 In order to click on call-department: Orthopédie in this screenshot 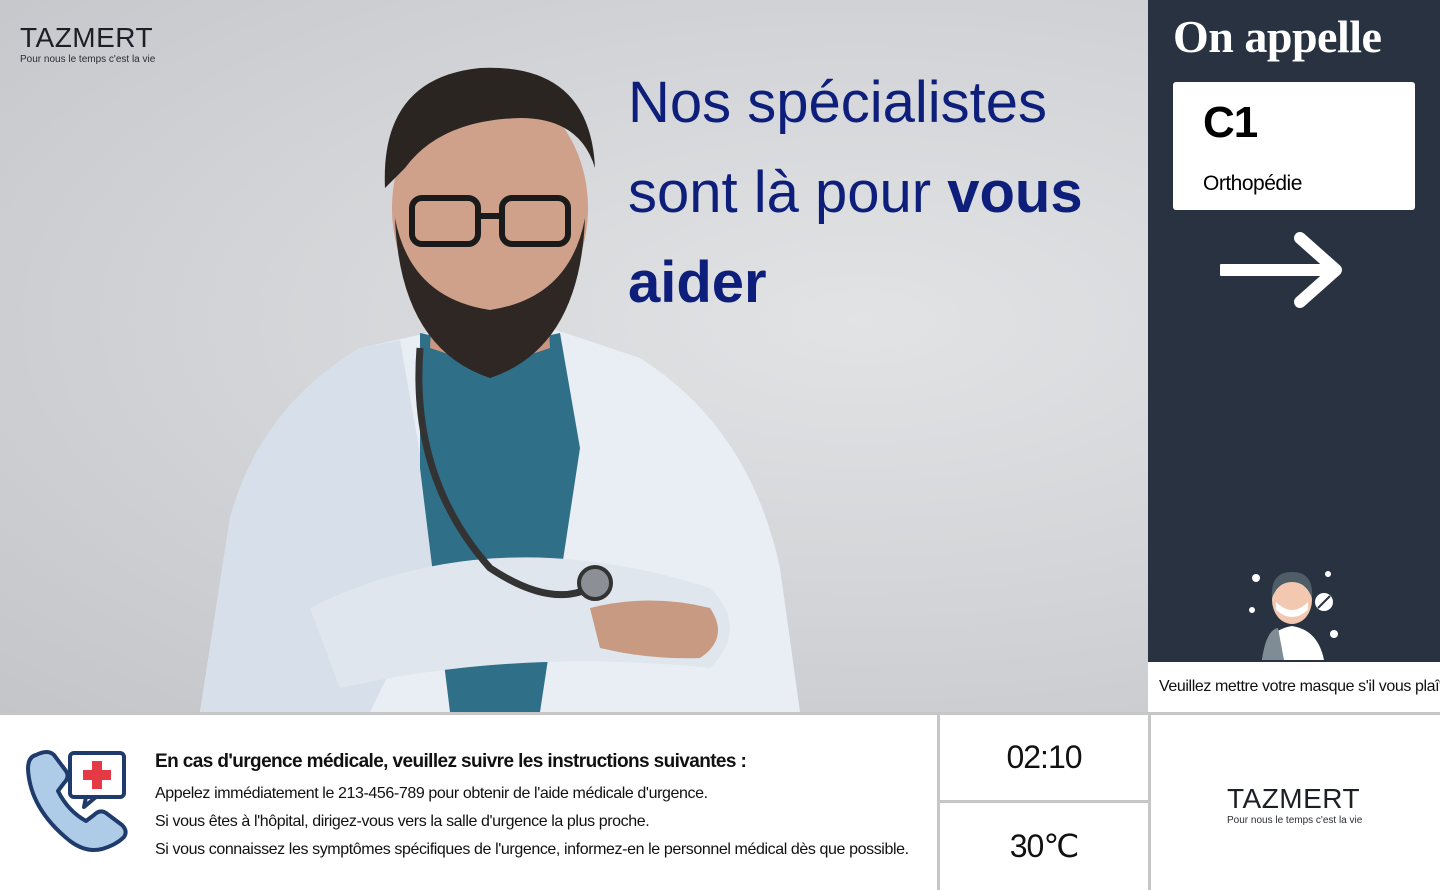, I will do `click(1252, 183)`.